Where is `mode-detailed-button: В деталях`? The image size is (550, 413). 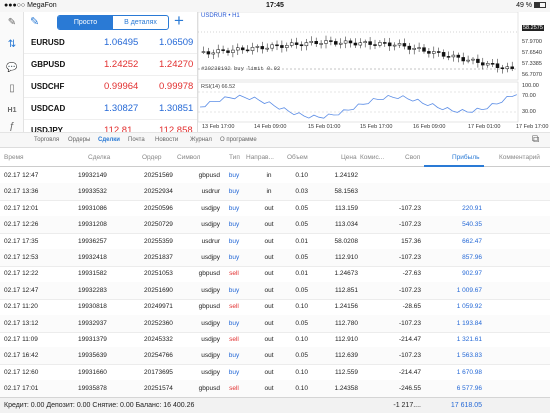 mode-detailed-button: В деталях is located at coordinates (140, 22).